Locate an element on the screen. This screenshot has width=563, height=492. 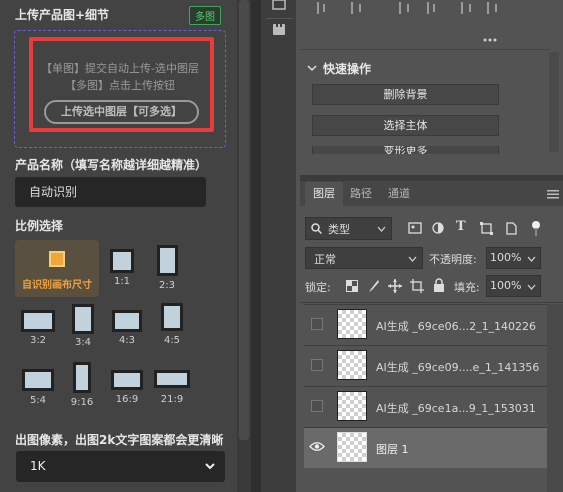
opacity-label: 不透明度: is located at coordinates (453, 259).